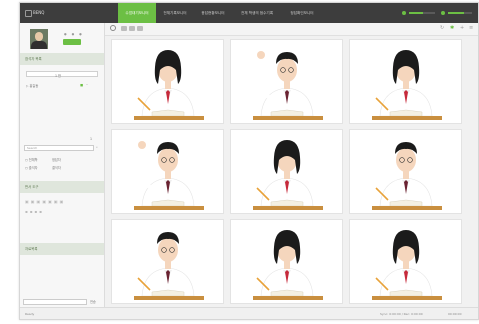 This screenshot has width=479, height=324. Describe the element at coordinates (72, 42) in the screenshot. I see `camera-button` at that location.